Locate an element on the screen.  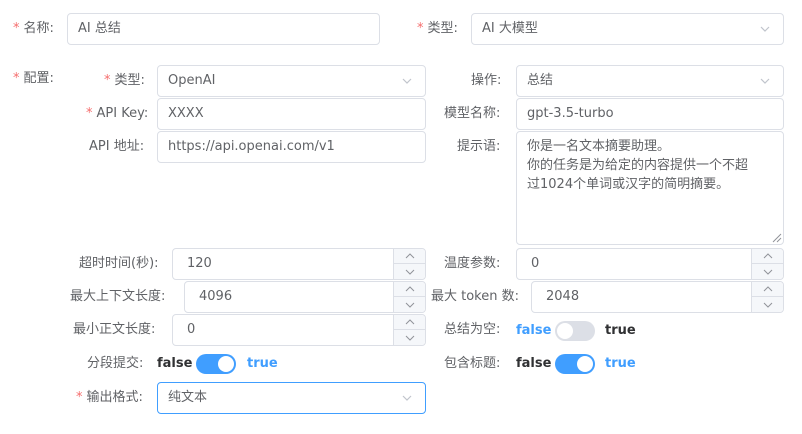
name-label: * 名称: is located at coordinates (33, 29).